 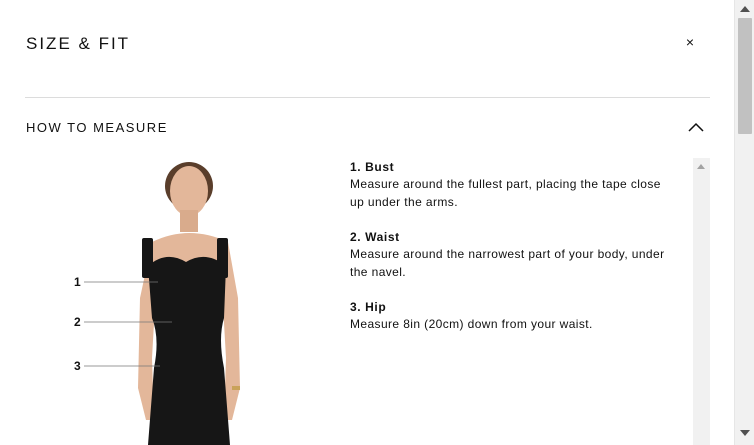 I want to click on page-scrollbar, so click(x=744, y=222).